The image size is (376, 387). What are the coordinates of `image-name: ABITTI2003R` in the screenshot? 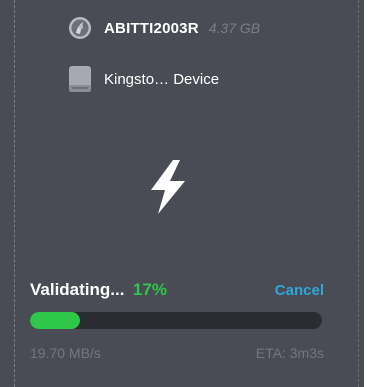 It's located at (151, 28).